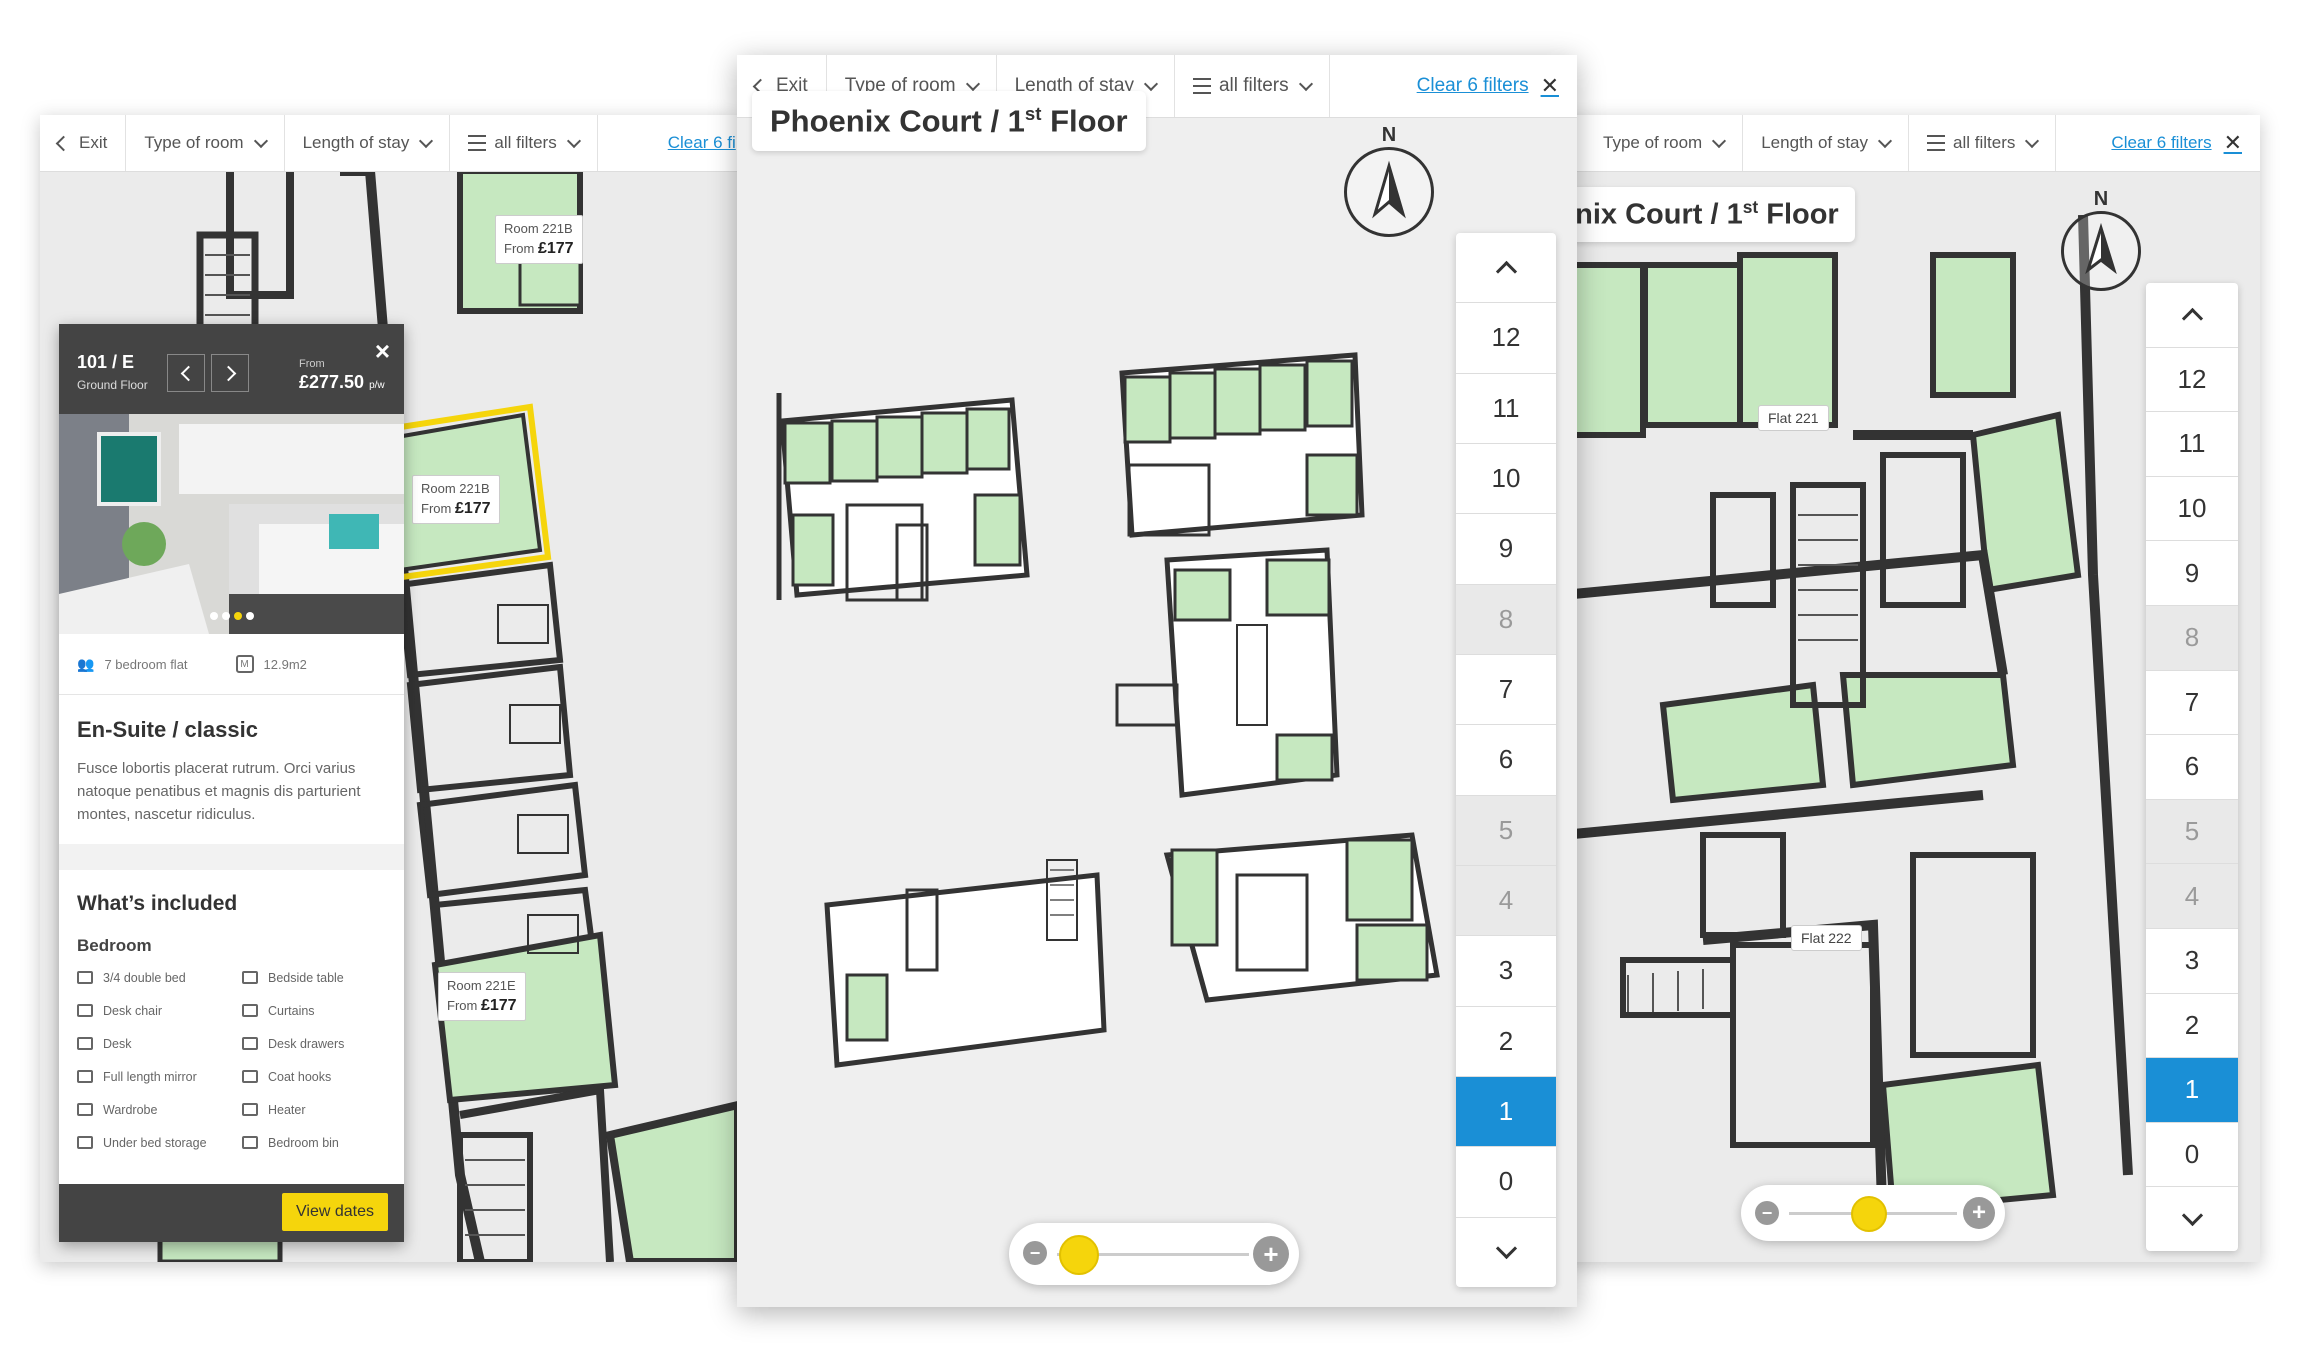 This screenshot has width=2300, height=1354. I want to click on room-code: 101 / E, so click(106, 362).